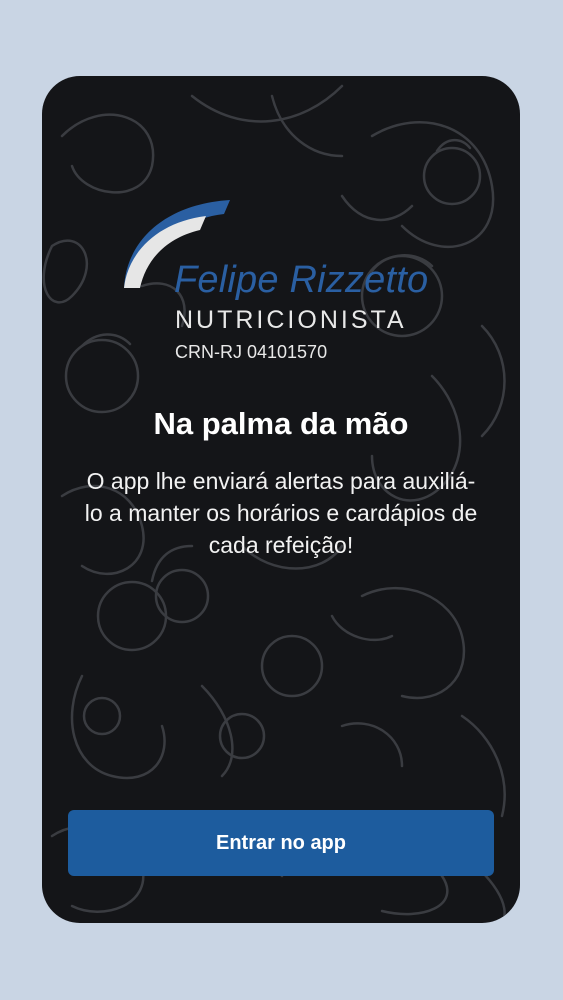 This screenshot has height=1000, width=563. I want to click on brand-subtitle: NUTRICIONISTA, so click(291, 320).